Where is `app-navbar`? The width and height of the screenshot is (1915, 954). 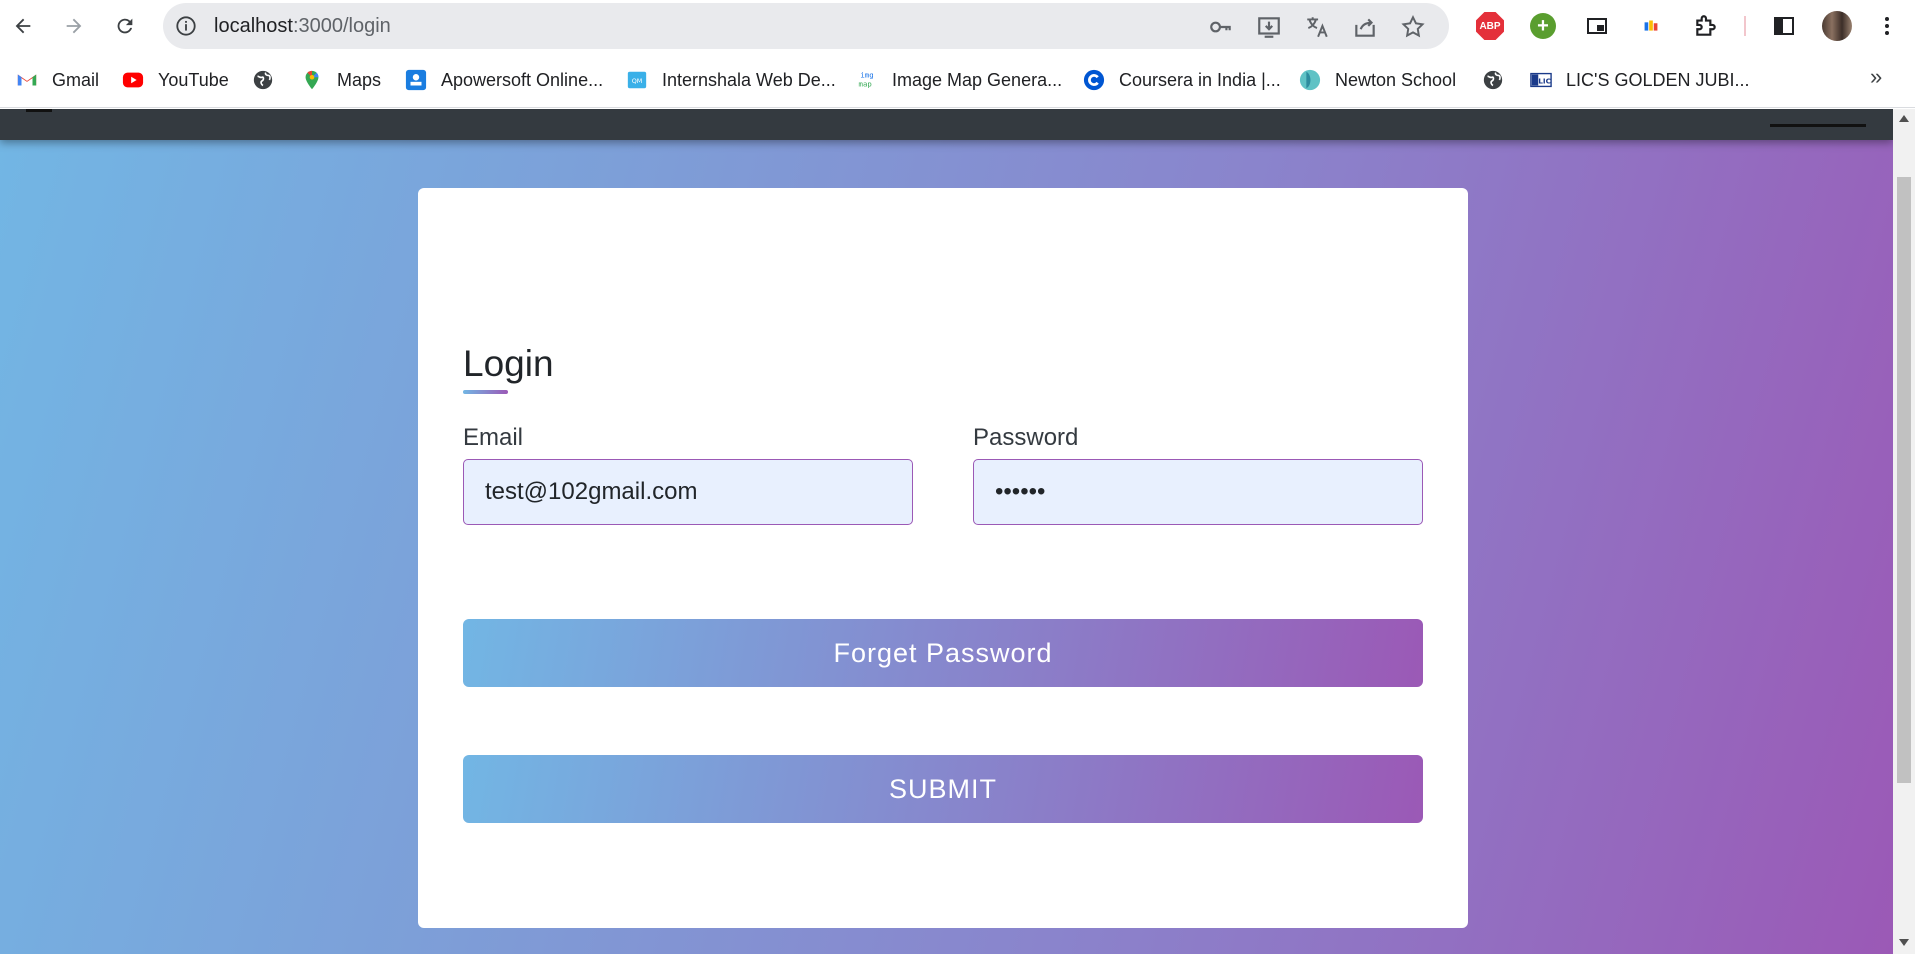 app-navbar is located at coordinates (946, 124).